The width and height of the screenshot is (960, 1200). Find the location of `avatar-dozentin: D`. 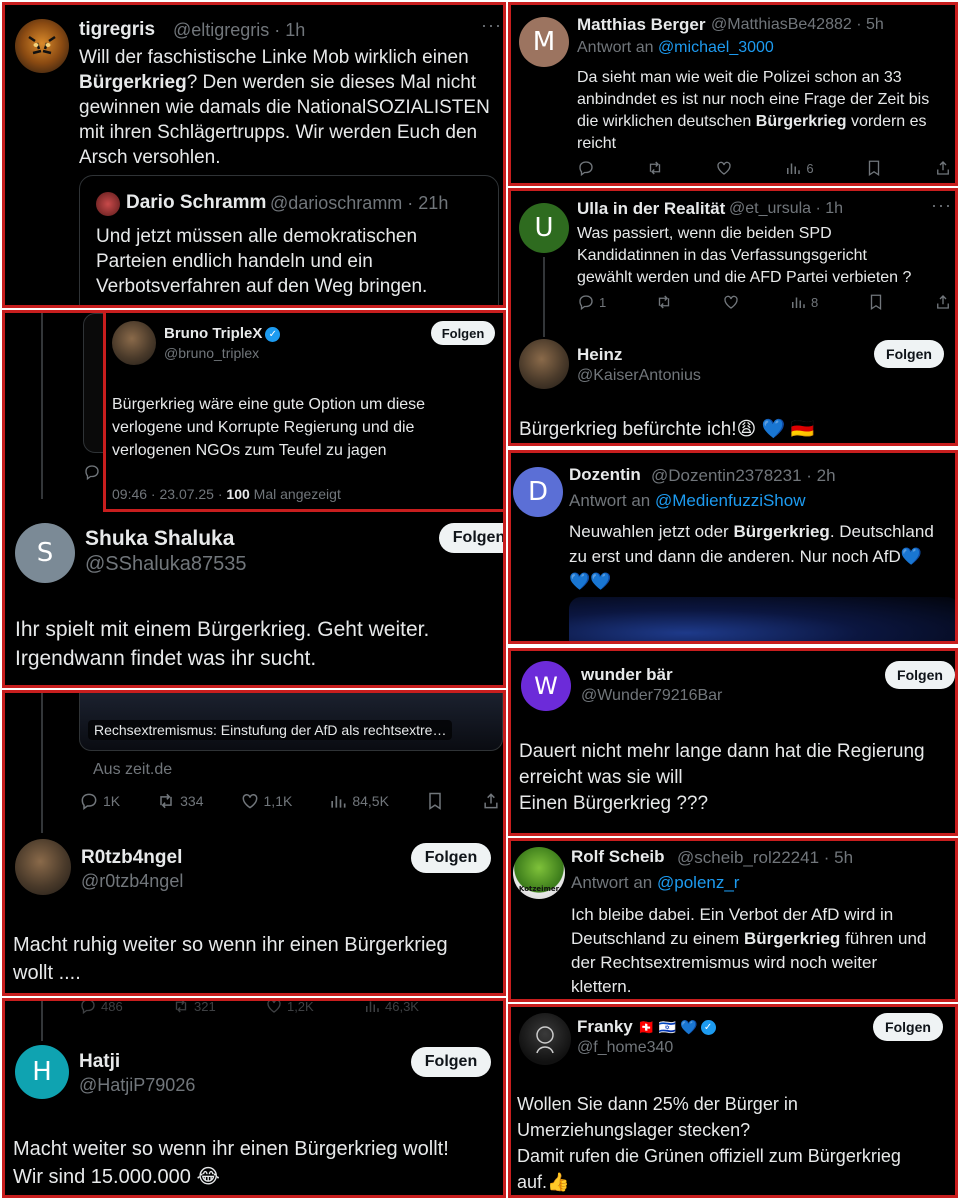

avatar-dozentin: D is located at coordinates (538, 492).